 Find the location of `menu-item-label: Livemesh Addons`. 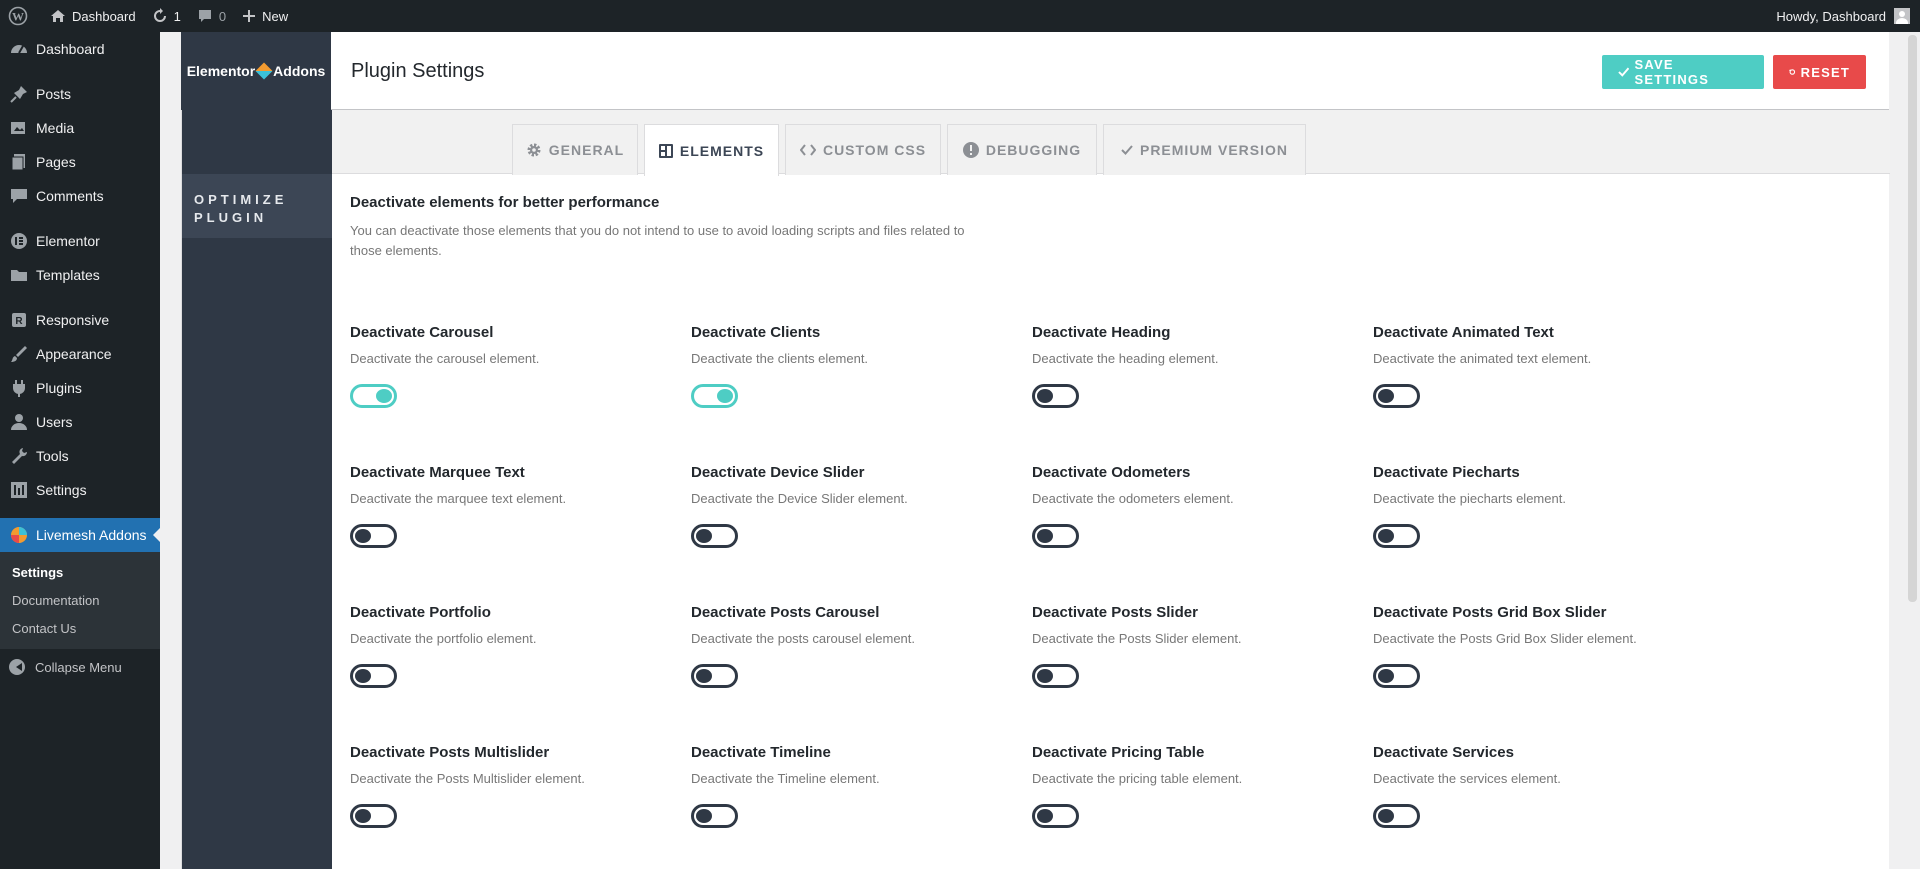

menu-item-label: Livemesh Addons is located at coordinates (91, 535).